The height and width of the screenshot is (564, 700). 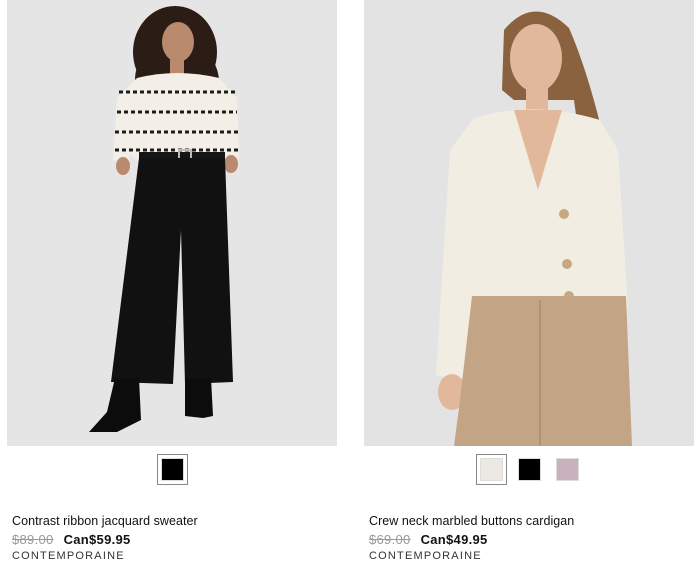 I want to click on price-row: $69.00 Can$49.95, so click(x=428, y=539).